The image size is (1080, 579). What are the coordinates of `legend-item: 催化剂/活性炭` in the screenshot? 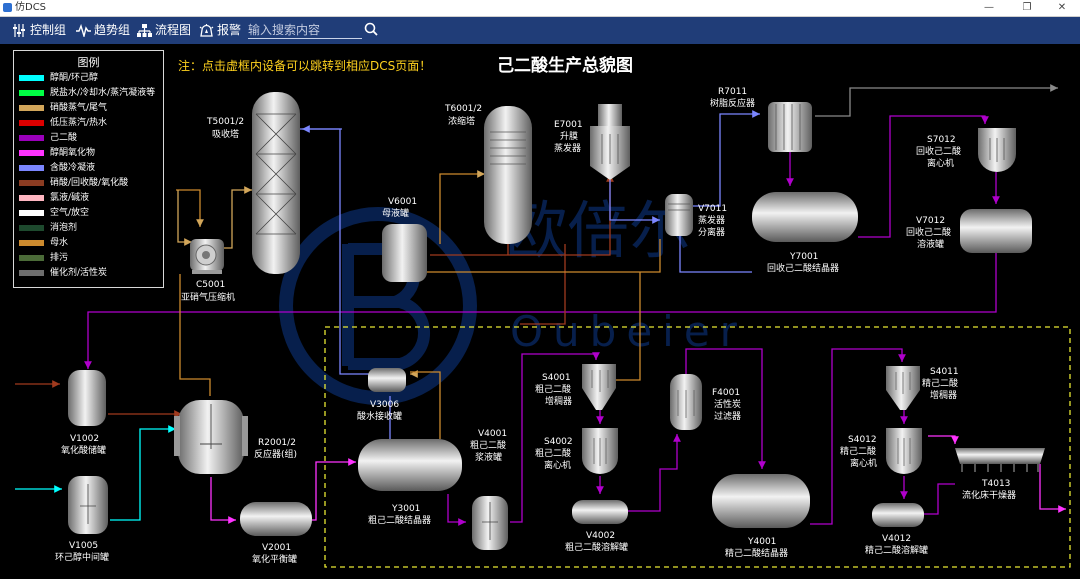 It's located at (91, 273).